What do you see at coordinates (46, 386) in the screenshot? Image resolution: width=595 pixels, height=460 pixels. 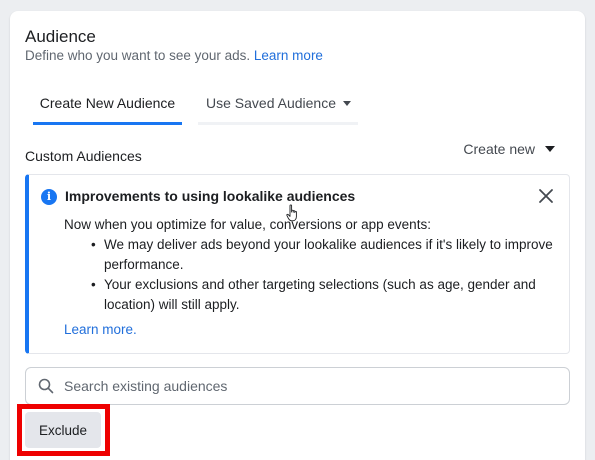 I see `search-icon` at bounding box center [46, 386].